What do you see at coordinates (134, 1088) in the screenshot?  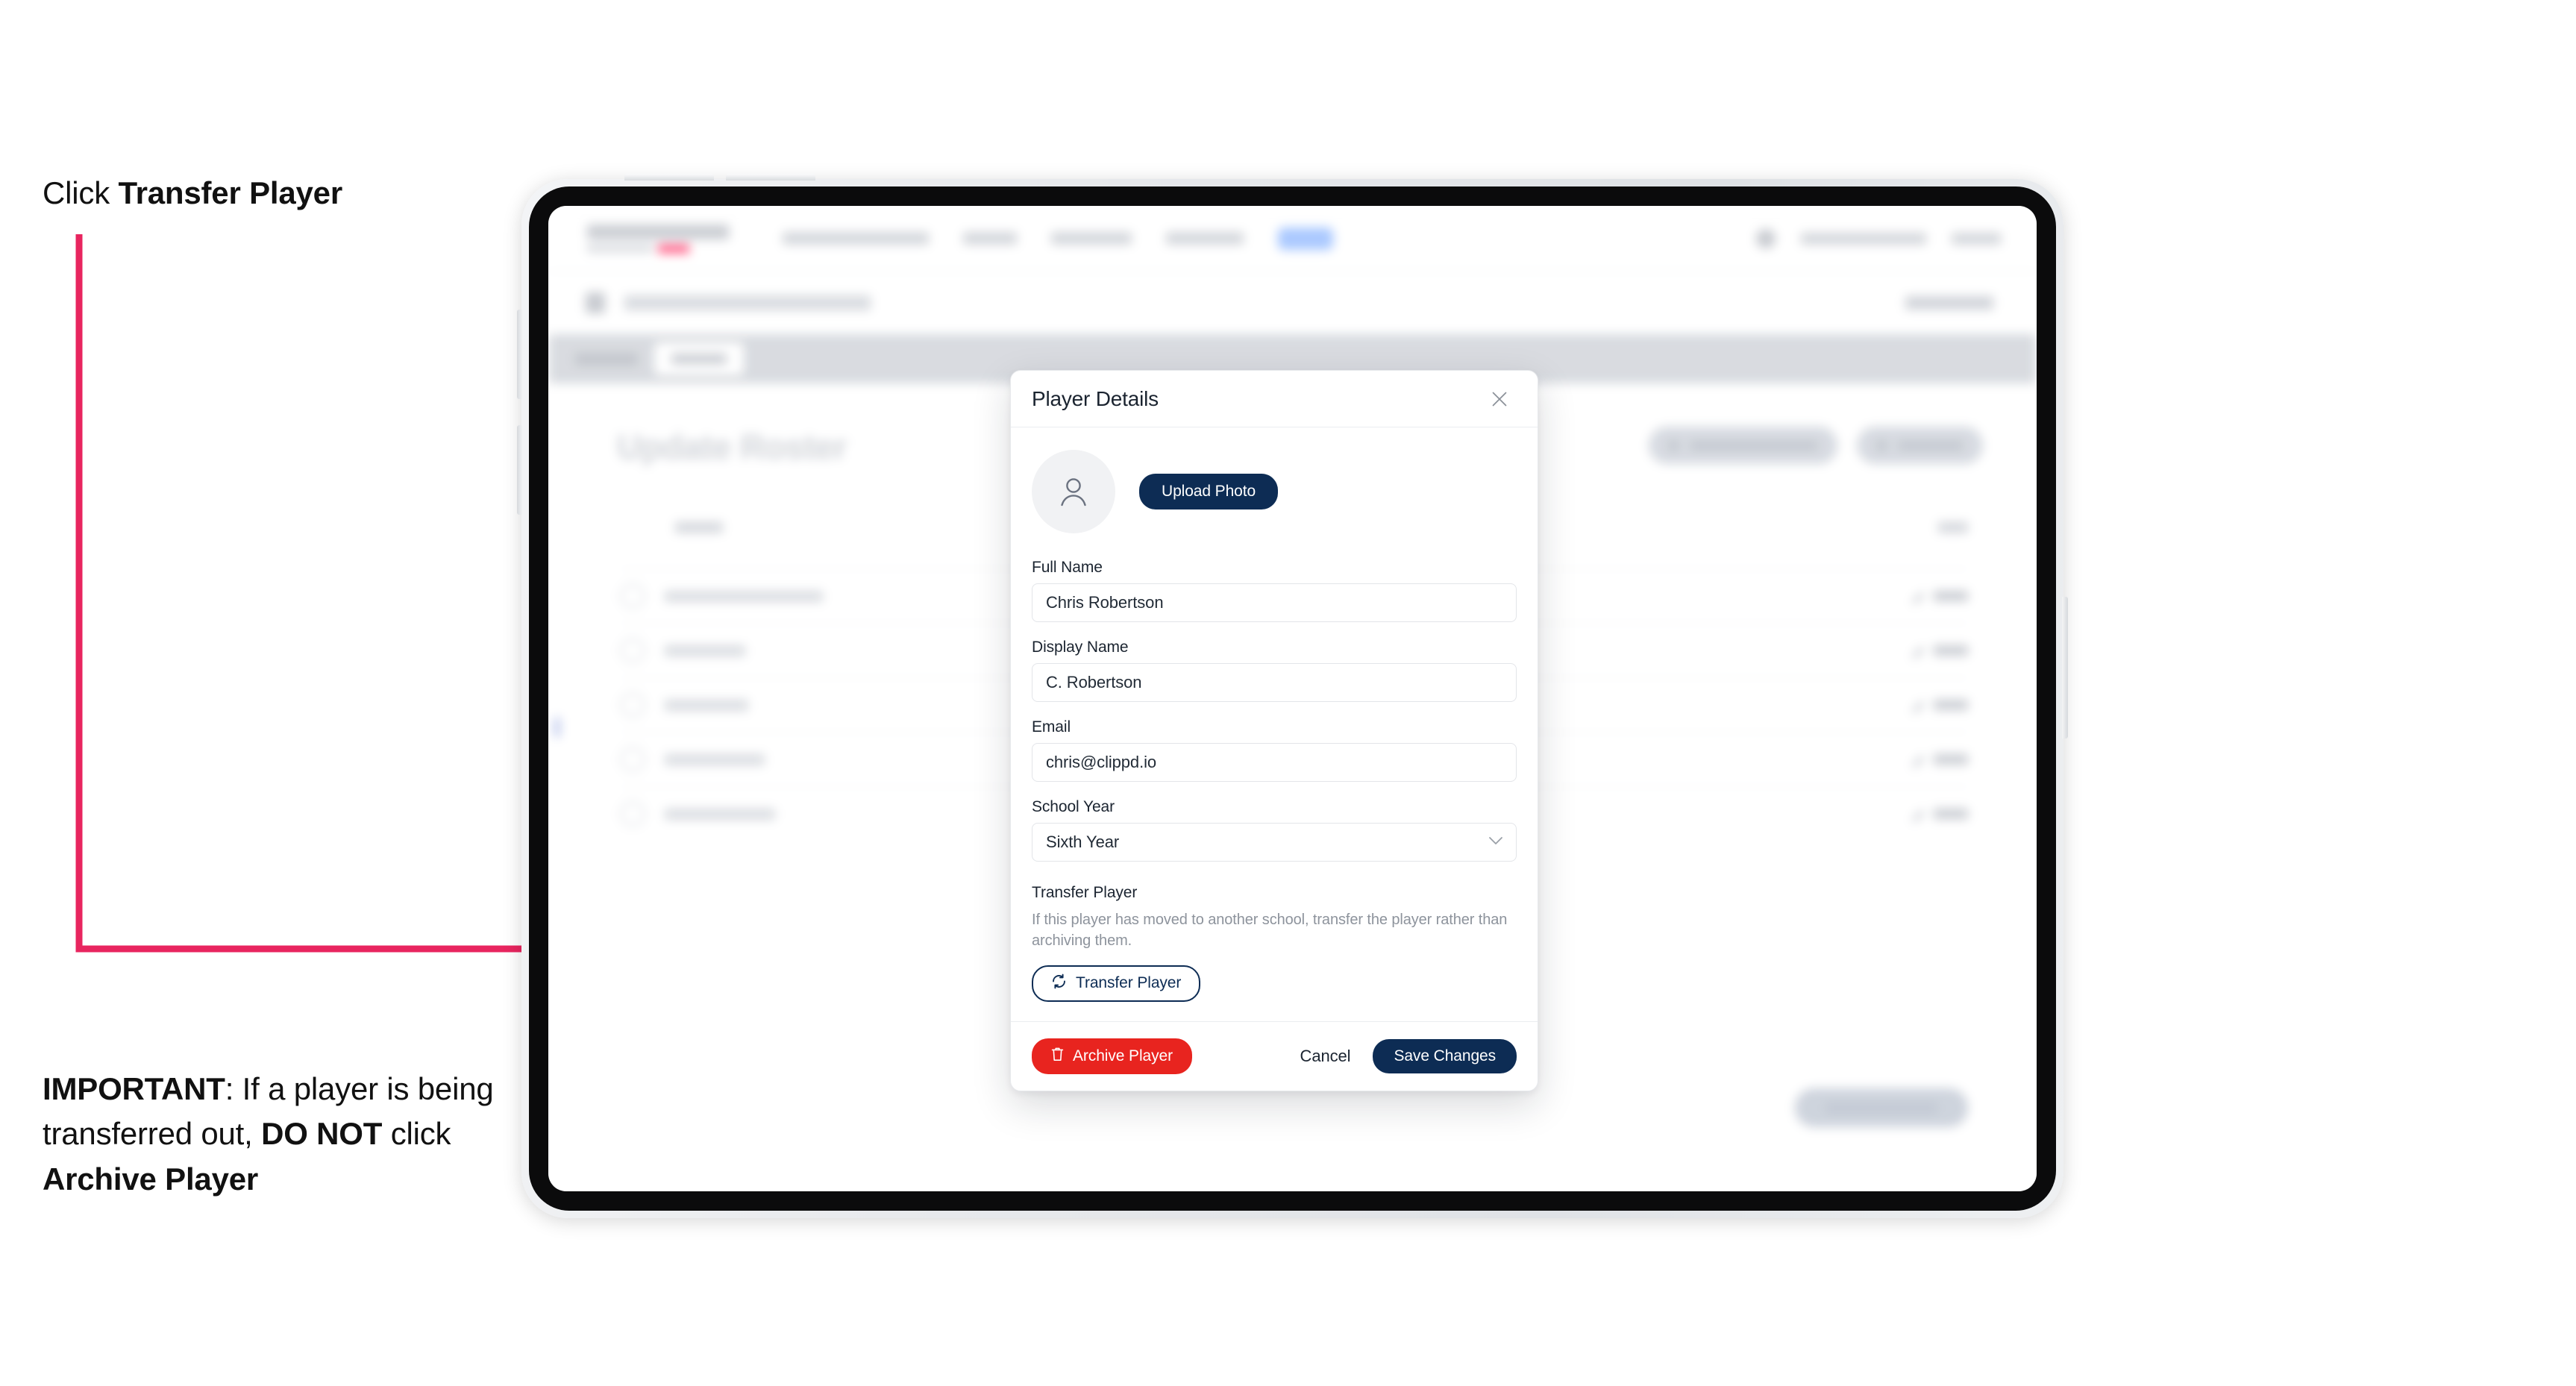 I see `annotation-important-label: IMPORTANT` at bounding box center [134, 1088].